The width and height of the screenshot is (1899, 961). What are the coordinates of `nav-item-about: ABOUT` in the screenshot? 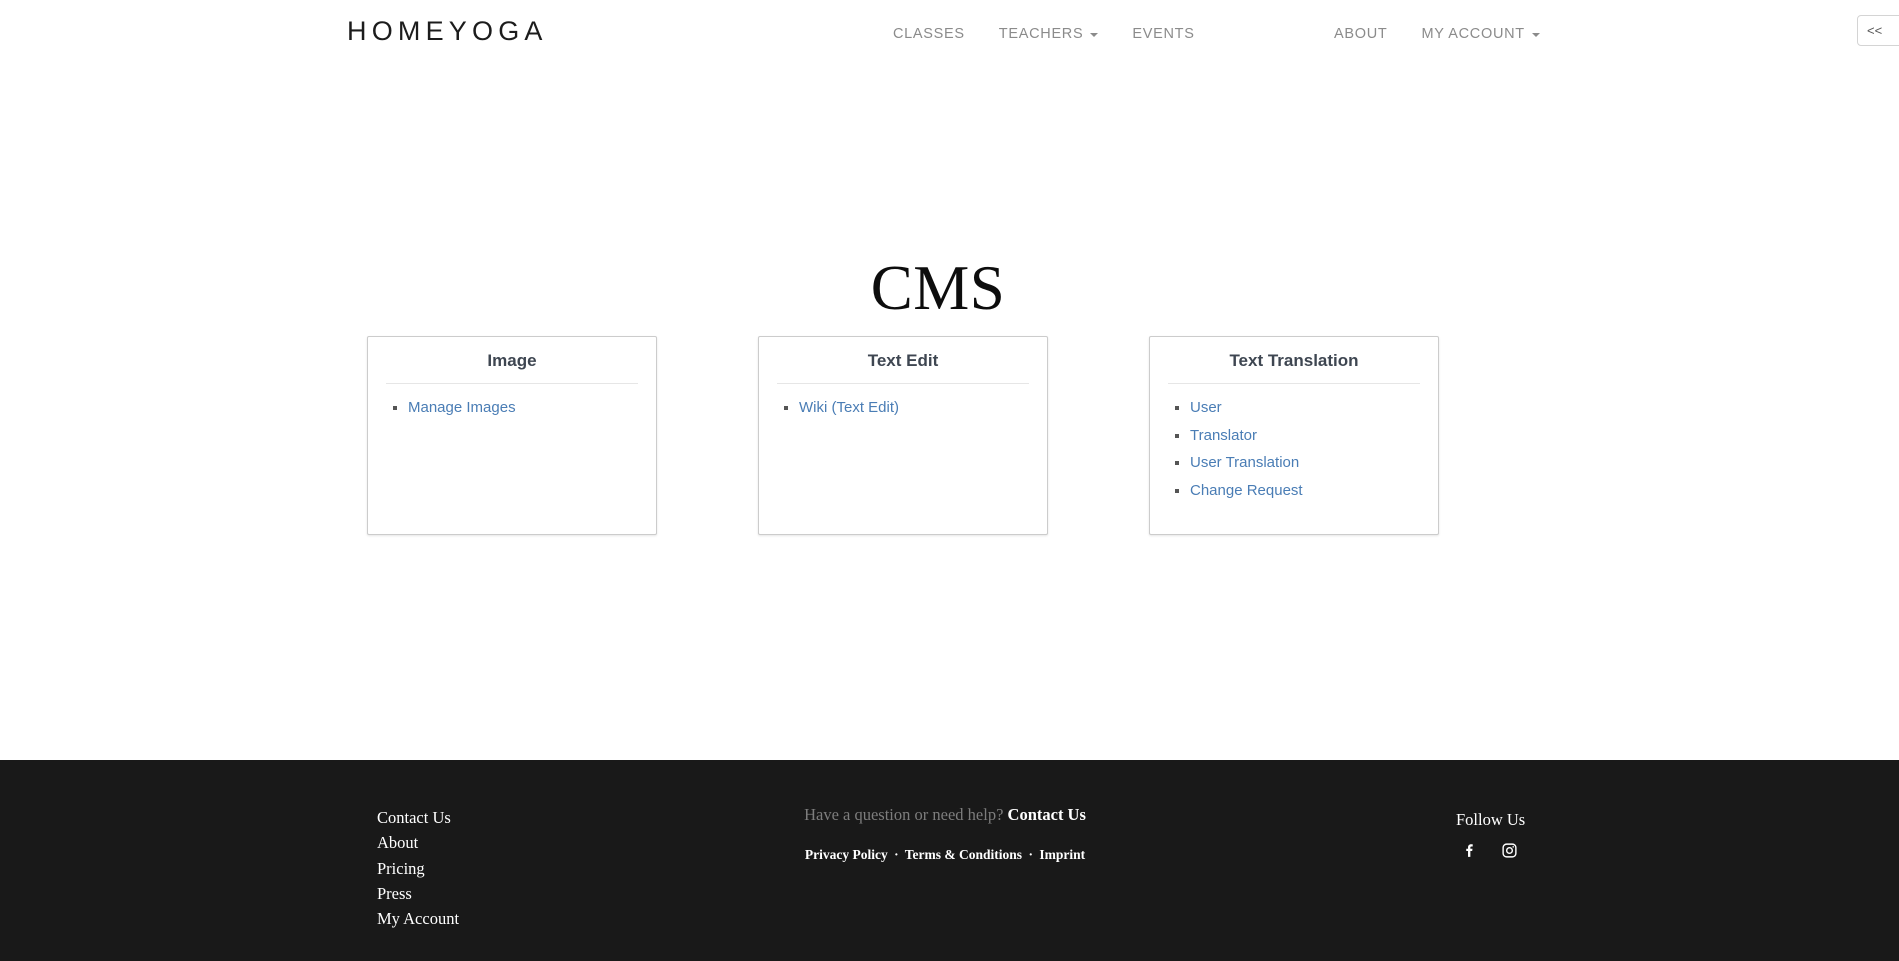 It's located at (1360, 34).